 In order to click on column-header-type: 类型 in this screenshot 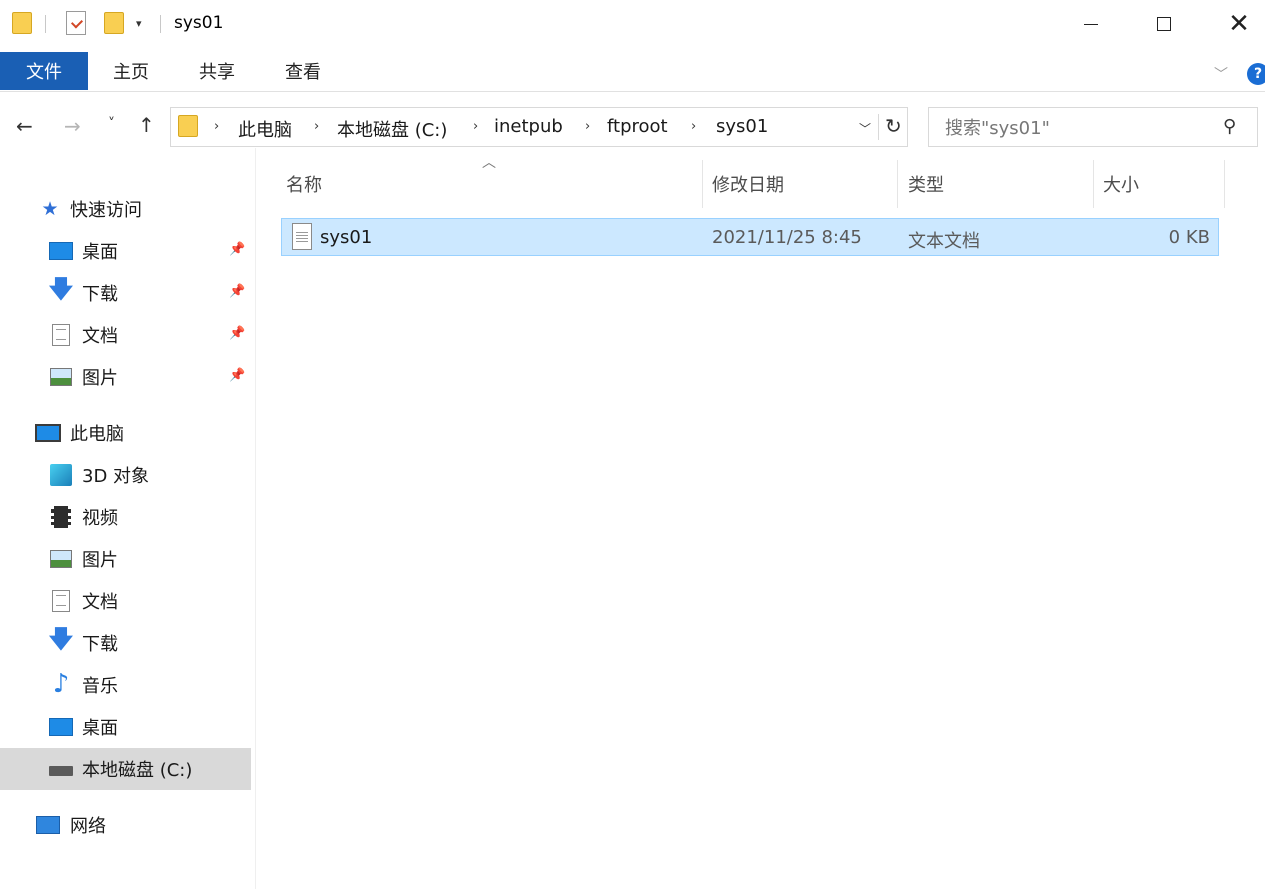, I will do `click(1000, 184)`.